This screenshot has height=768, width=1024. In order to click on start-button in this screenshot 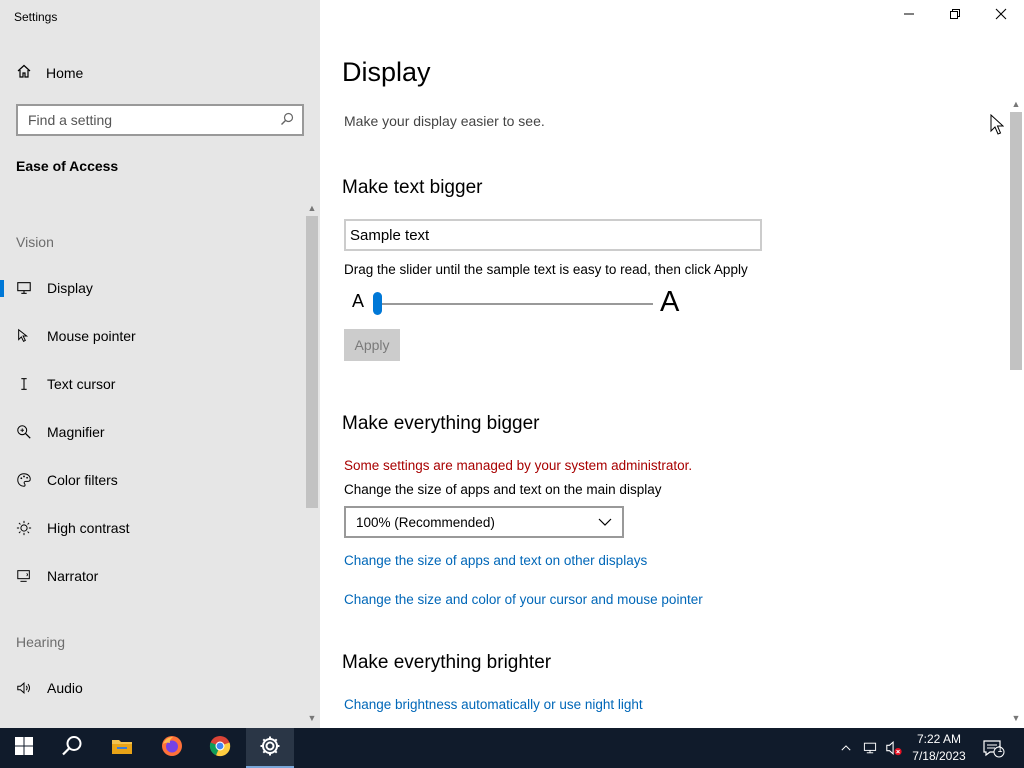, I will do `click(24, 748)`.